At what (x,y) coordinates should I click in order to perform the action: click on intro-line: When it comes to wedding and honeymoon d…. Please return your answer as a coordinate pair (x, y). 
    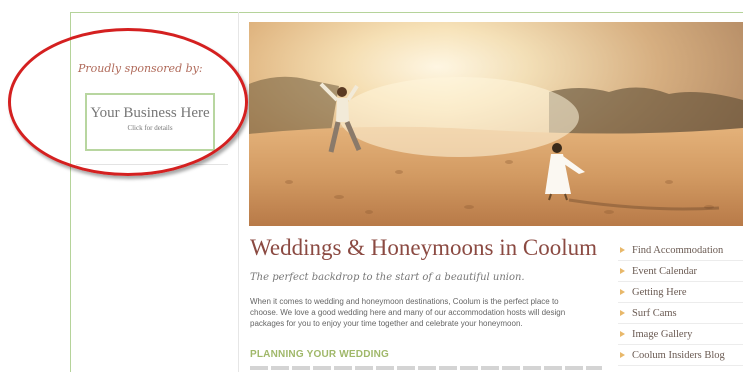
    Looking at the image, I should click on (404, 301).